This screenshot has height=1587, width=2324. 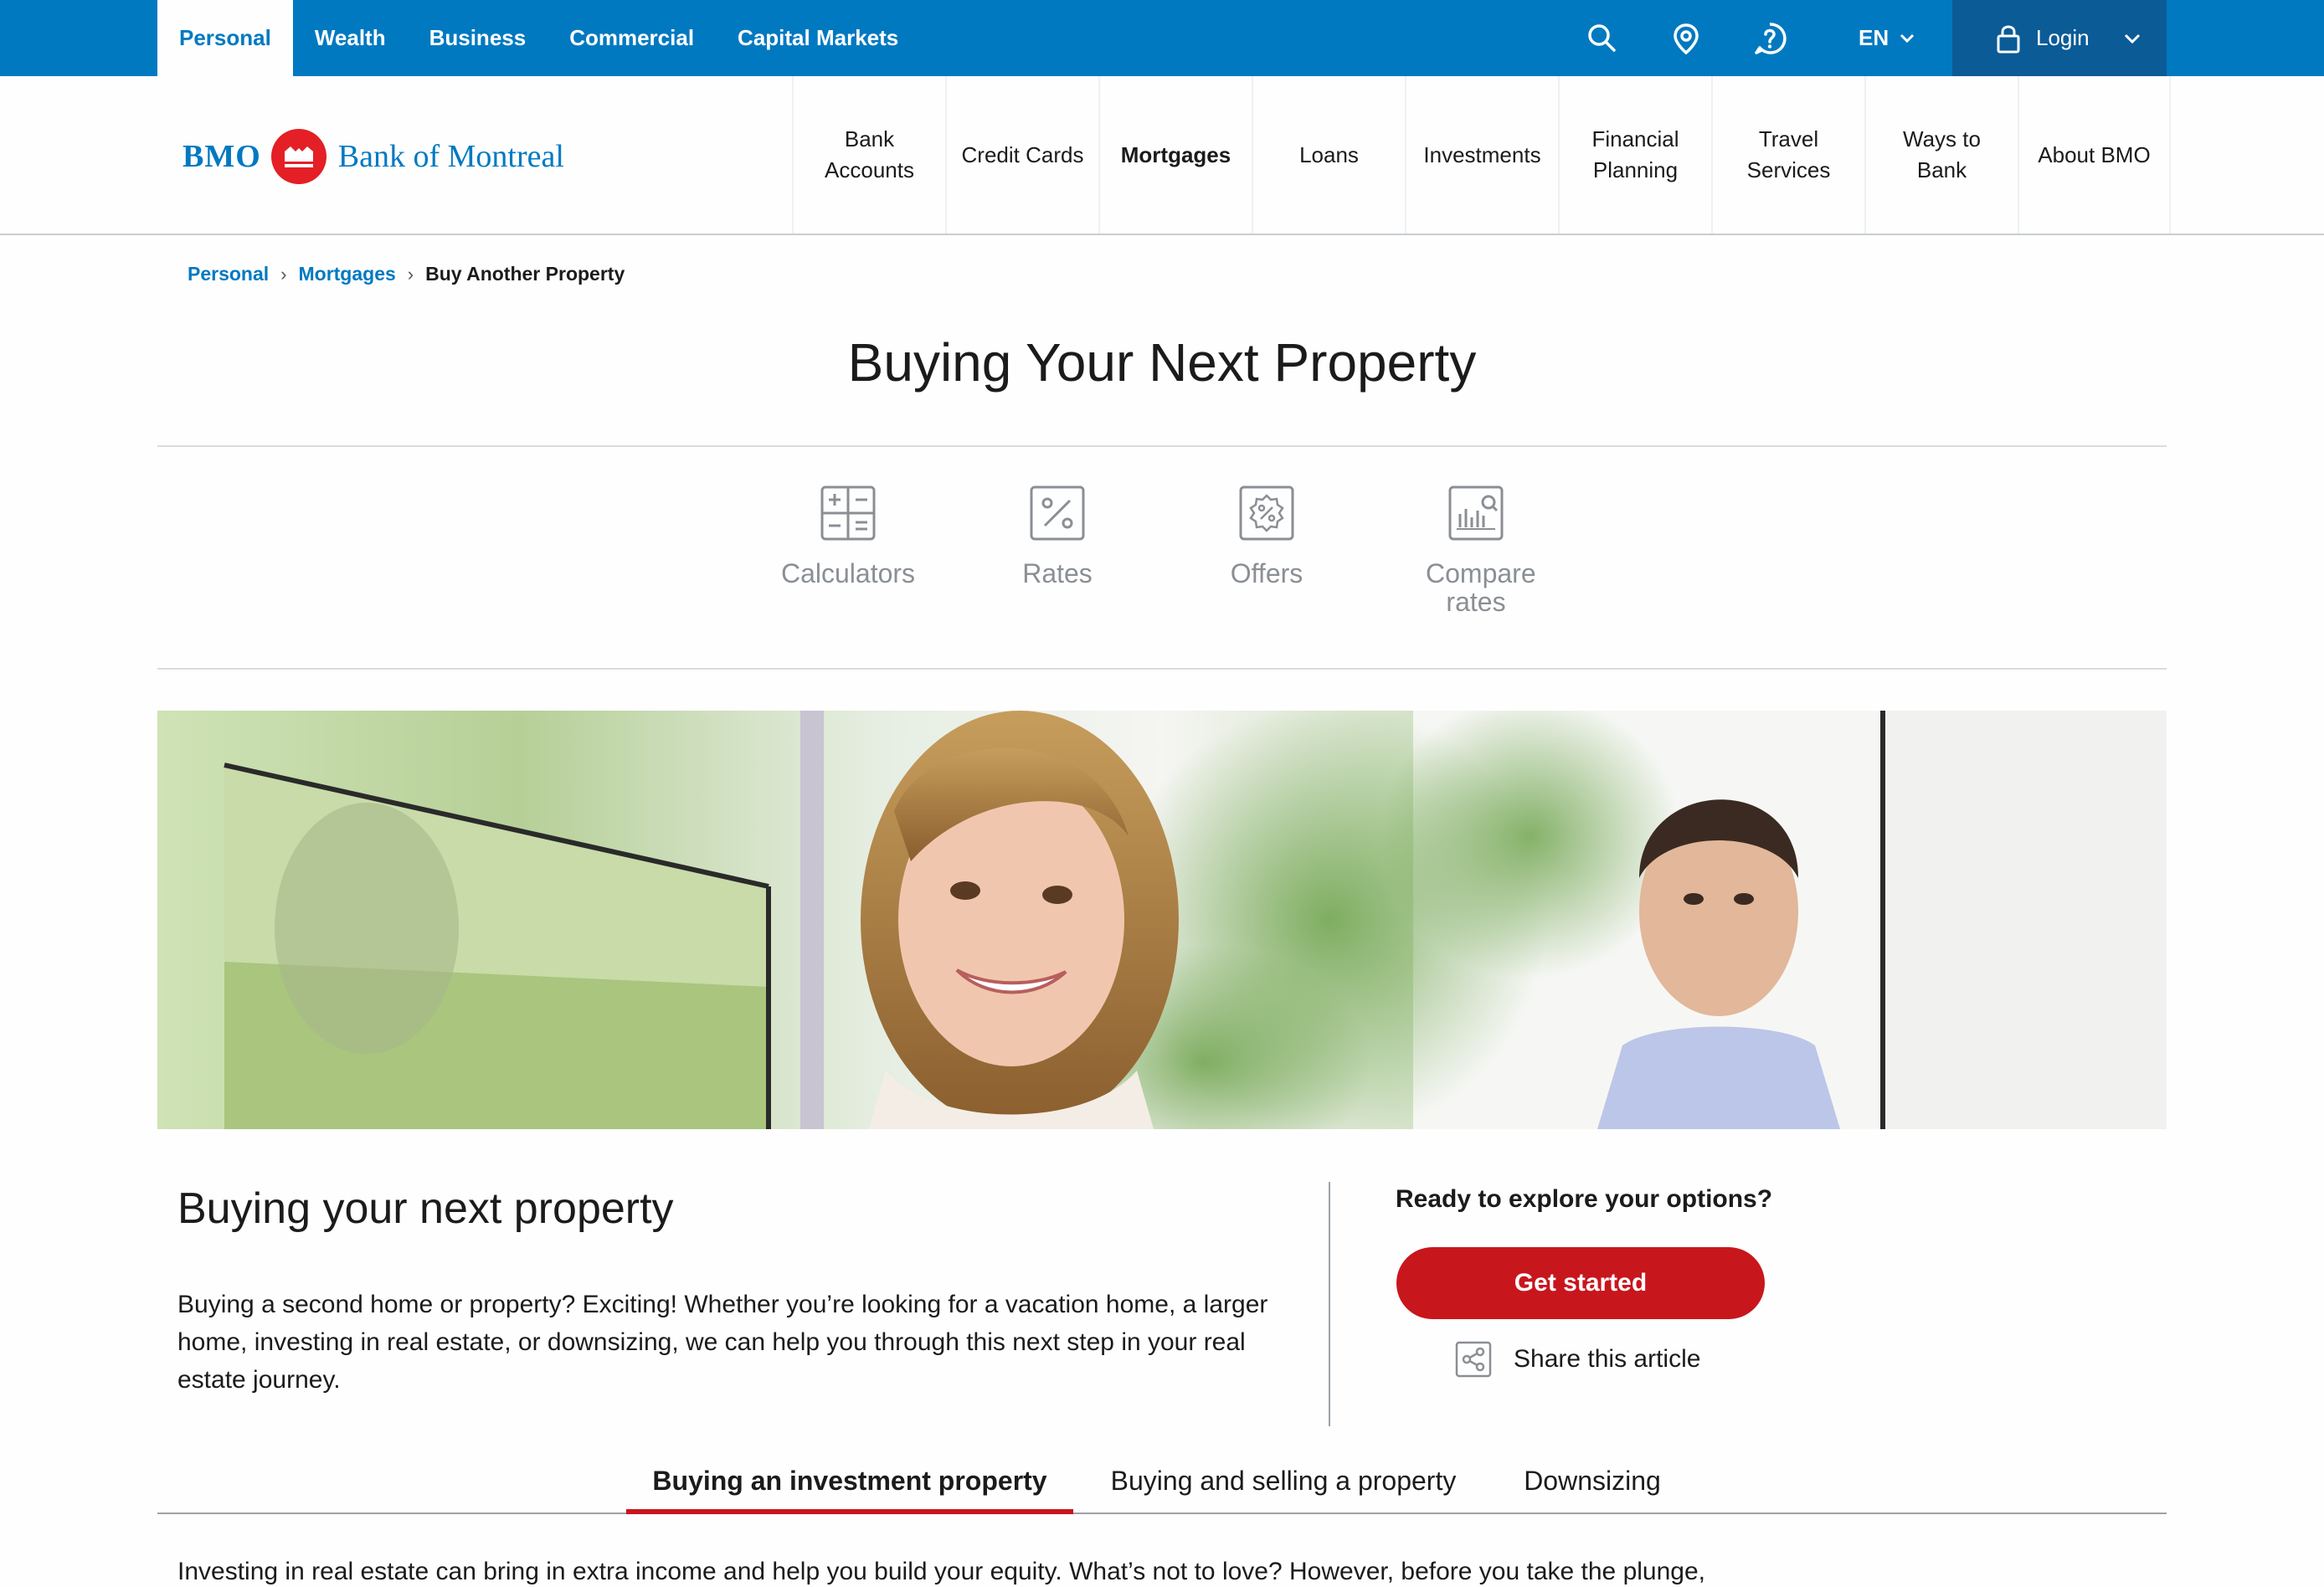 I want to click on breadcrumb-current: Buy Another Property, so click(x=525, y=274).